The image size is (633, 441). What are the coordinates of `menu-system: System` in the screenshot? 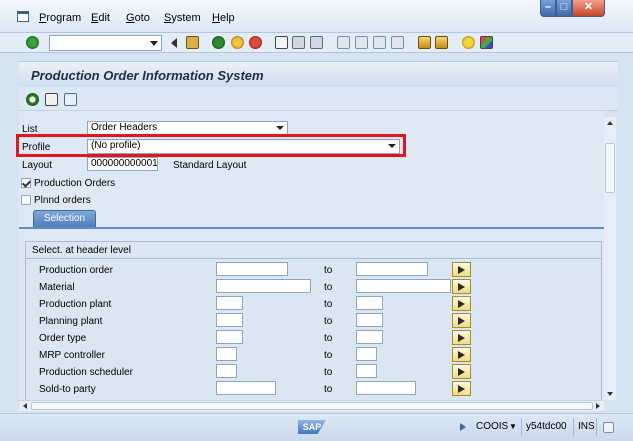 It's located at (182, 18).